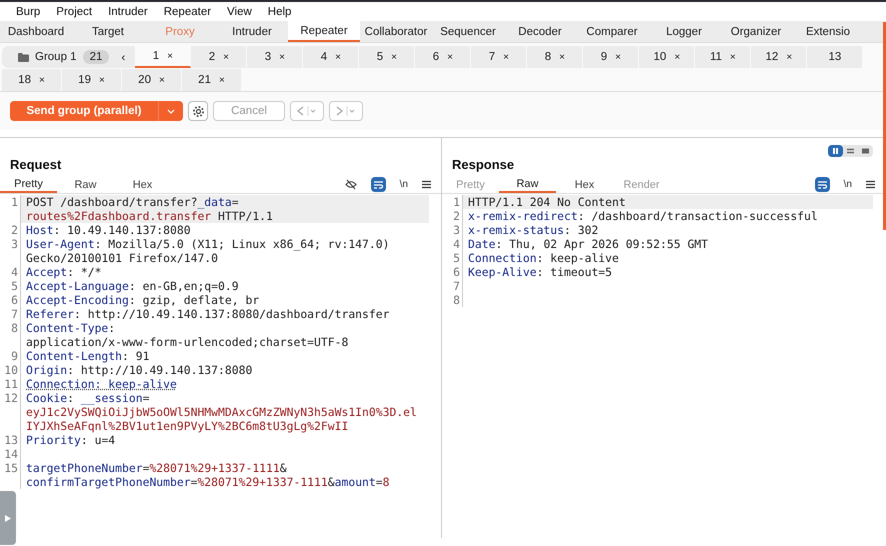 The height and width of the screenshot is (546, 886). What do you see at coordinates (92, 80) in the screenshot?
I see `request-tab: 19 ×` at bounding box center [92, 80].